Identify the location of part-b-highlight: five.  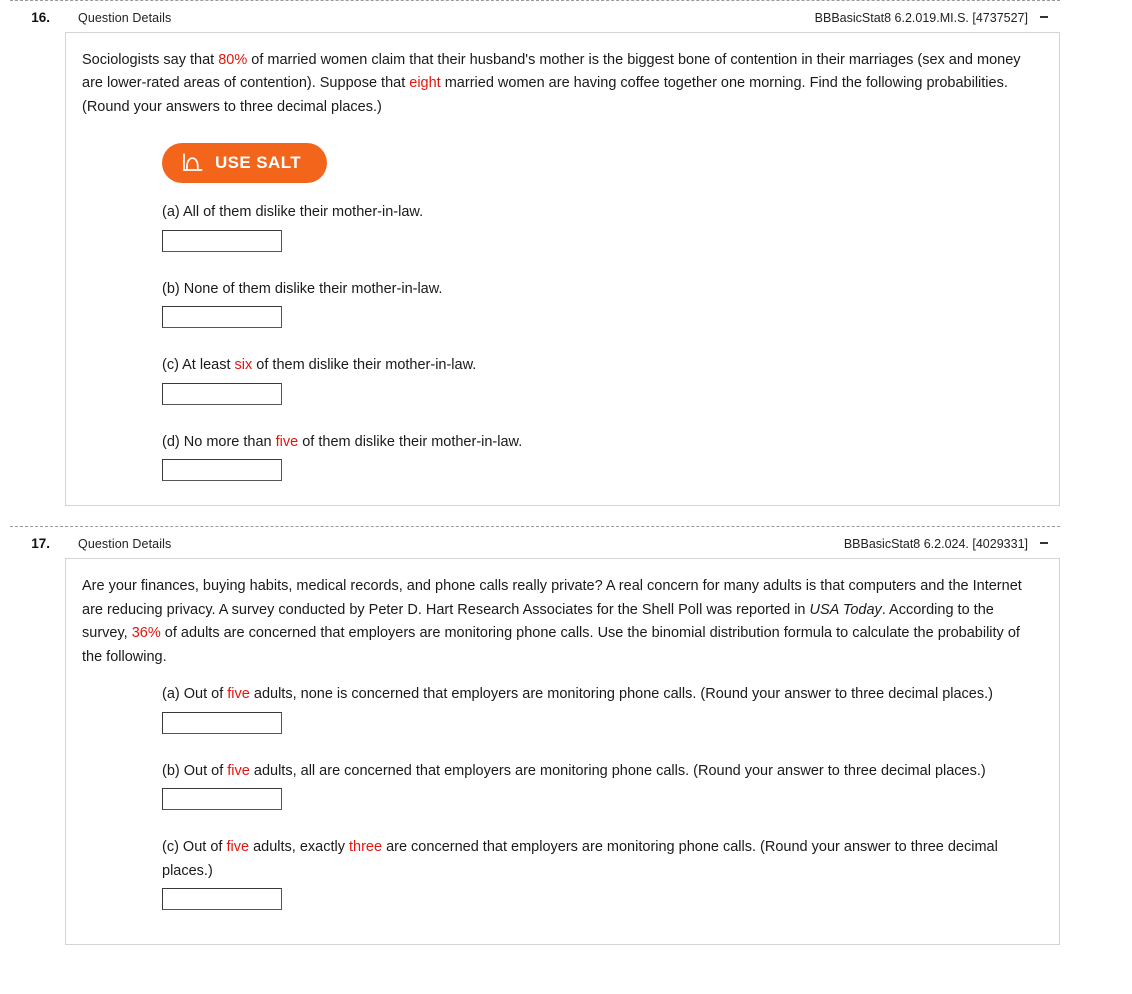
(238, 770).